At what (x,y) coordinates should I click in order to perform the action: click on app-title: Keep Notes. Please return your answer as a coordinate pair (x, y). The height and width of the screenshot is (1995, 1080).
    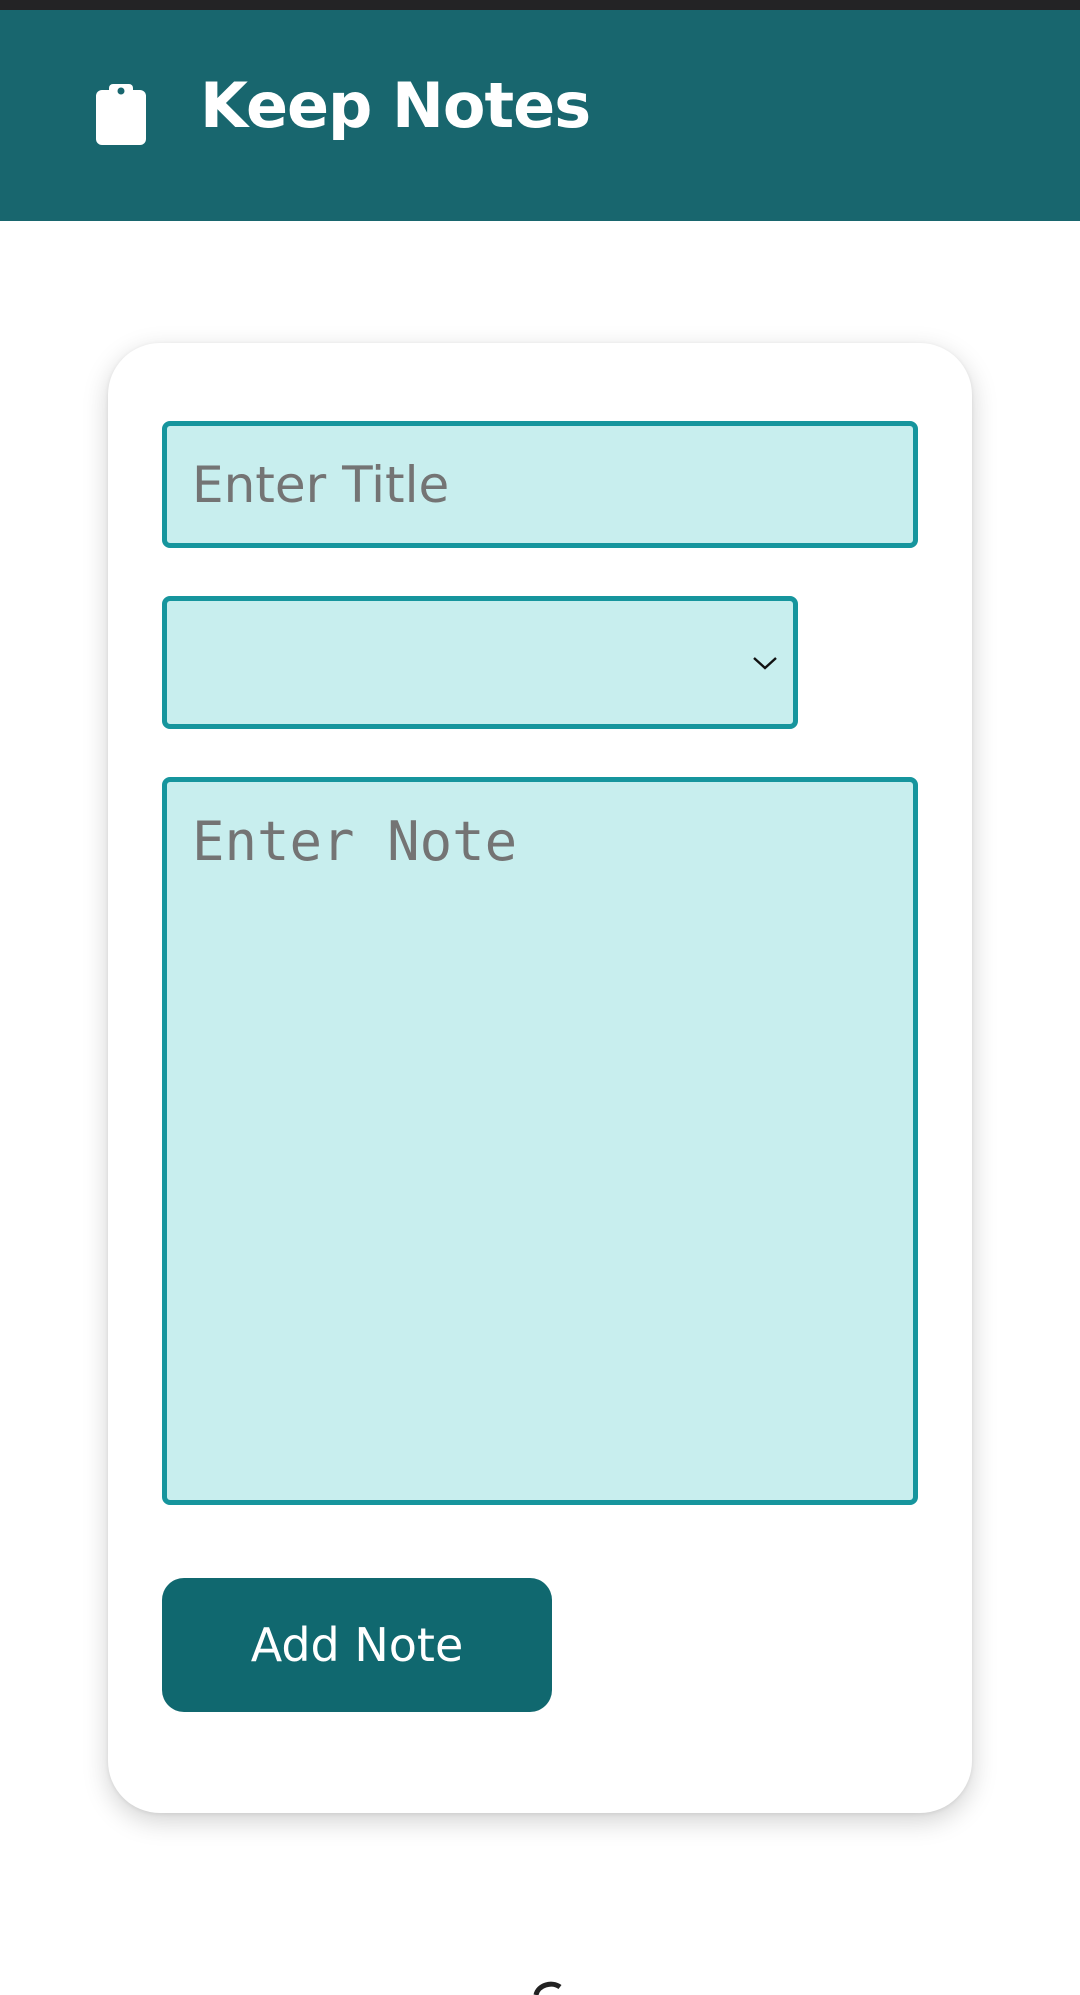
    Looking at the image, I should click on (395, 105).